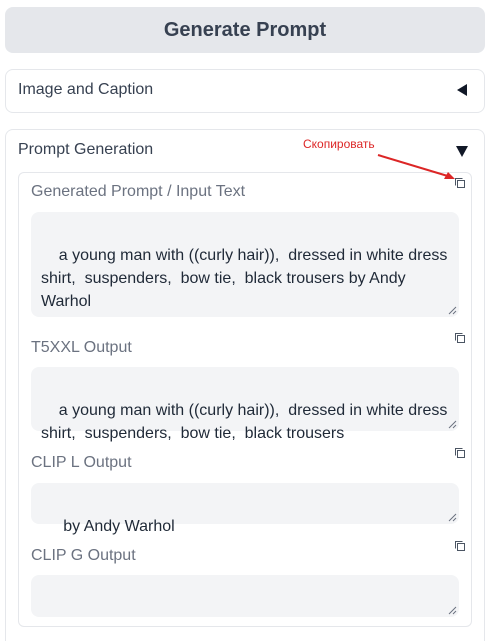 The image size is (489, 641). I want to click on clip-l-output-textarea: by Andy Warhol, so click(245, 509).